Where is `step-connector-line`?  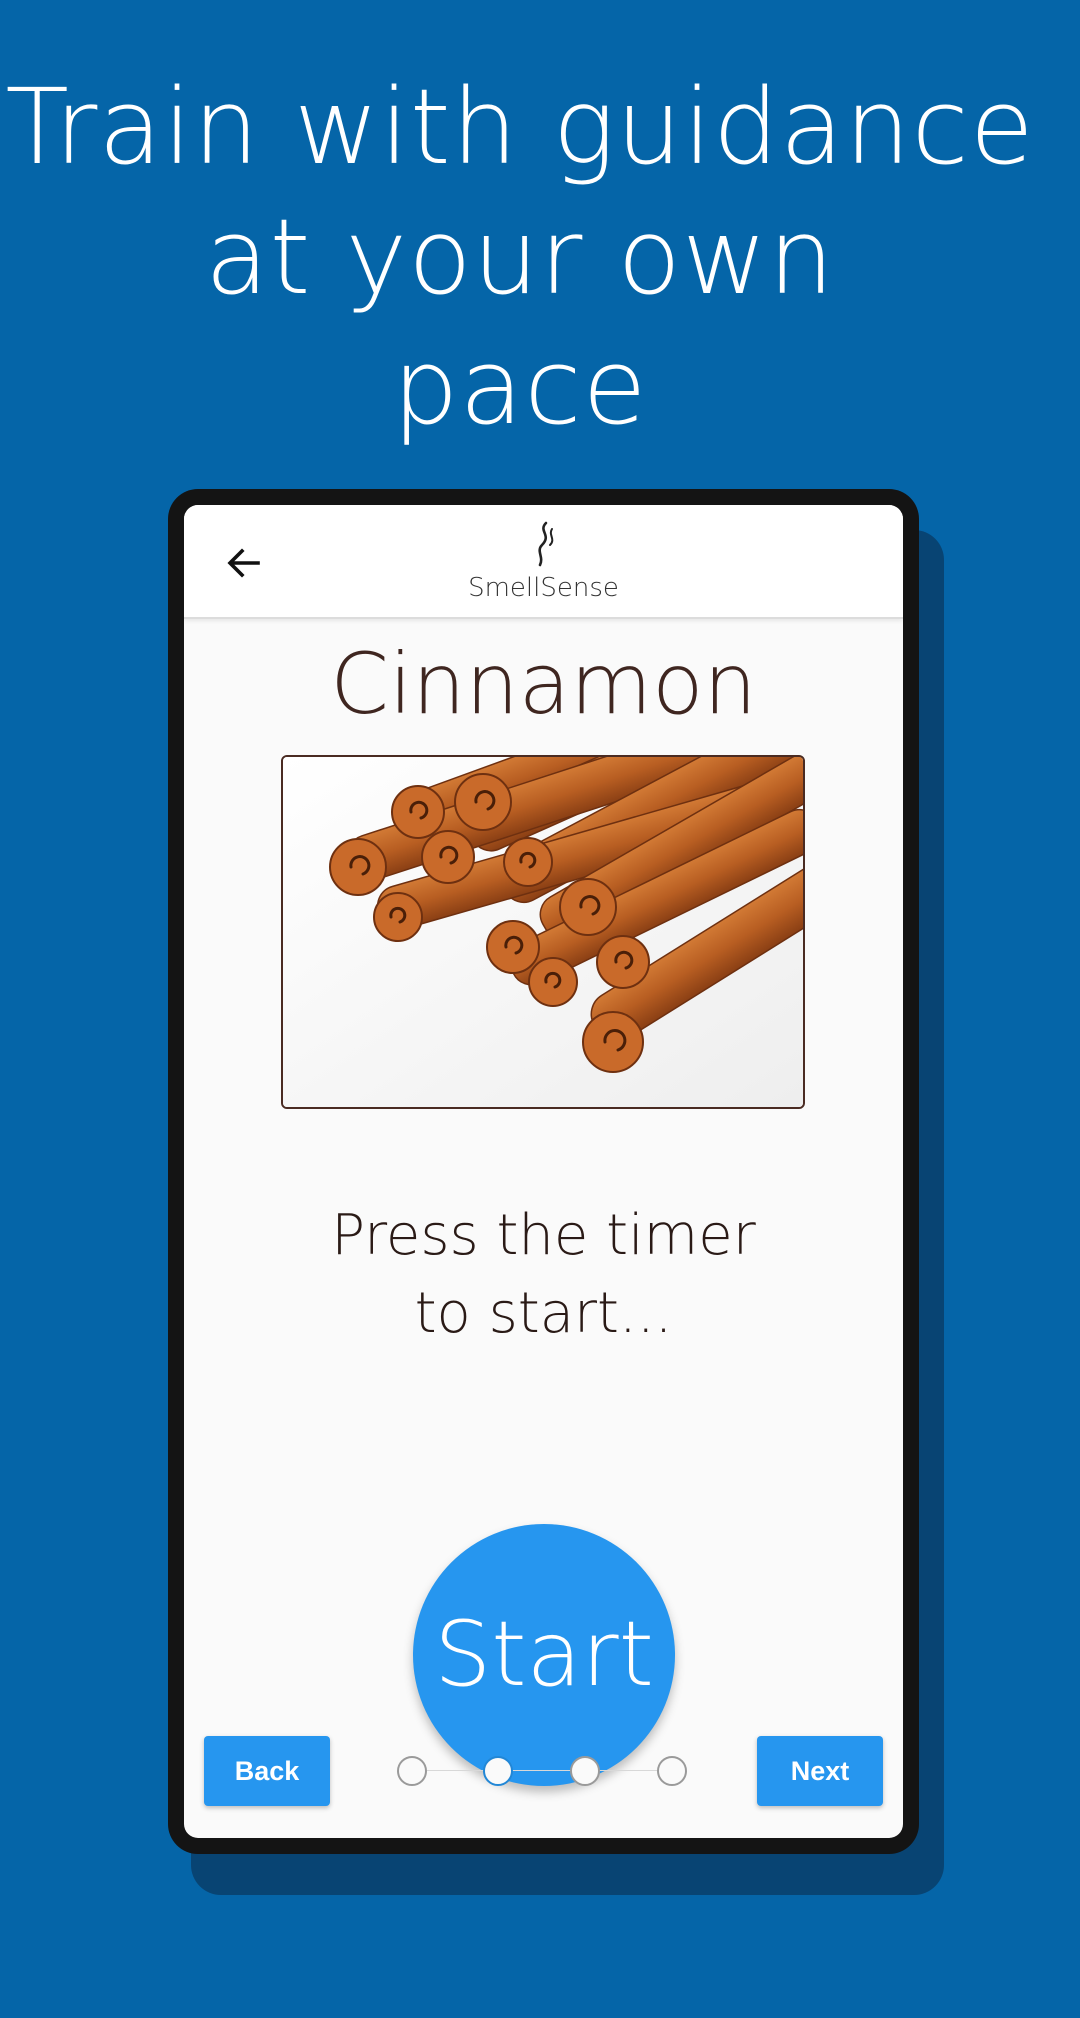
step-connector-line is located at coordinates (544, 1770).